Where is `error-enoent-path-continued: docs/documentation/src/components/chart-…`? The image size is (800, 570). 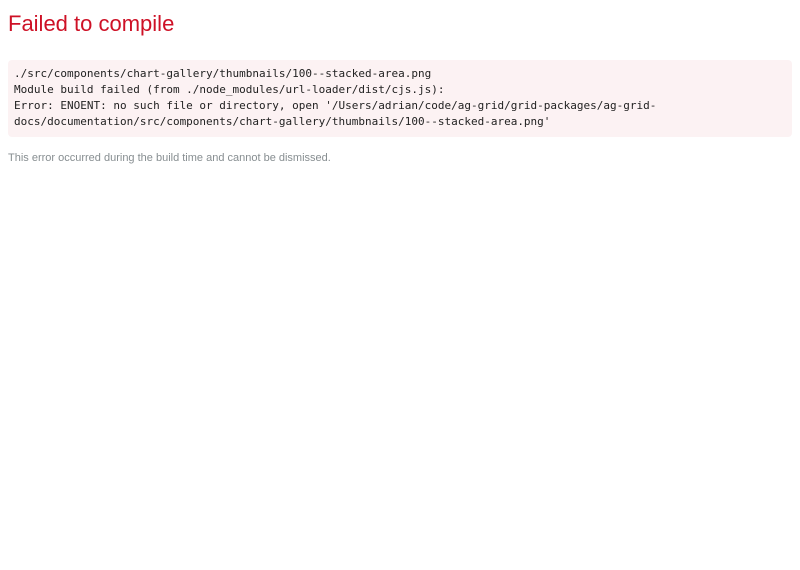 error-enoent-path-continued: docs/documentation/src/components/chart-… is located at coordinates (282, 121).